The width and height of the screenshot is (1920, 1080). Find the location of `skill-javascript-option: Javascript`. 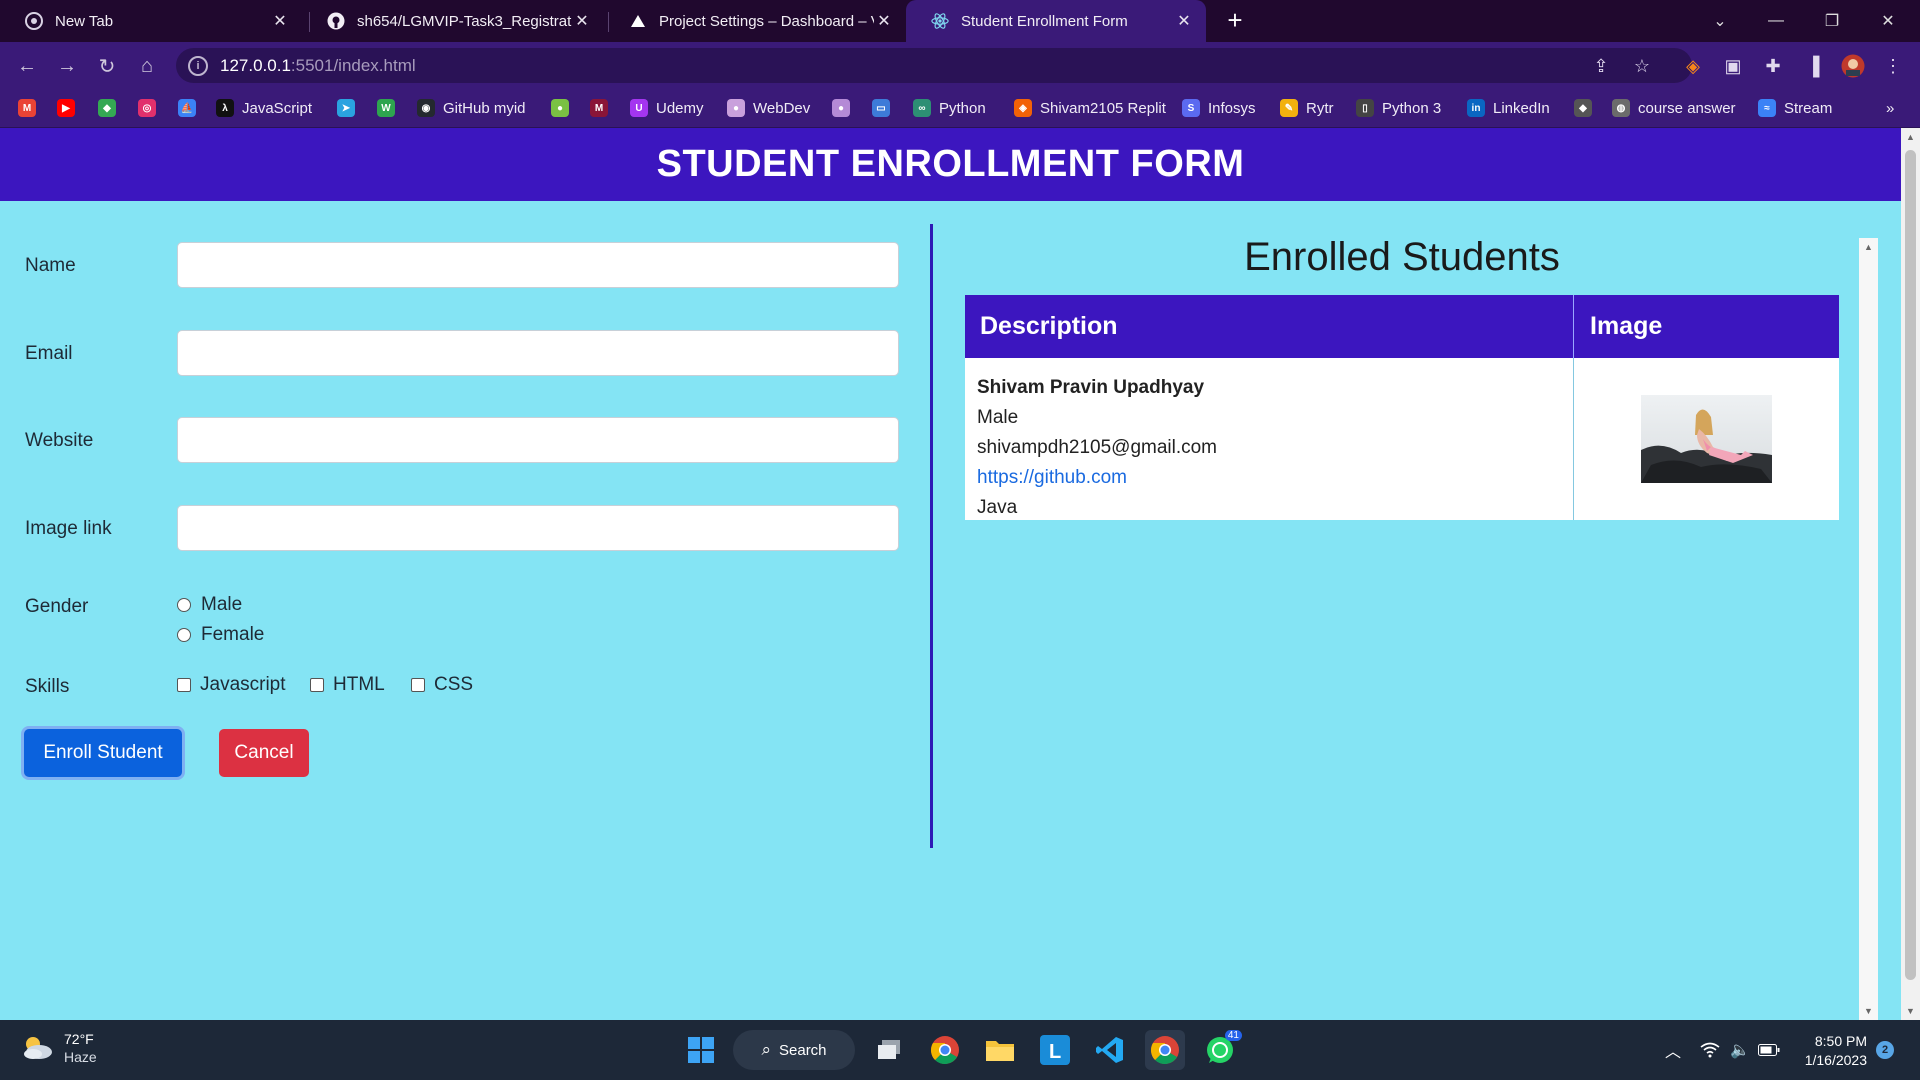

skill-javascript-option: Javascript is located at coordinates (231, 685).